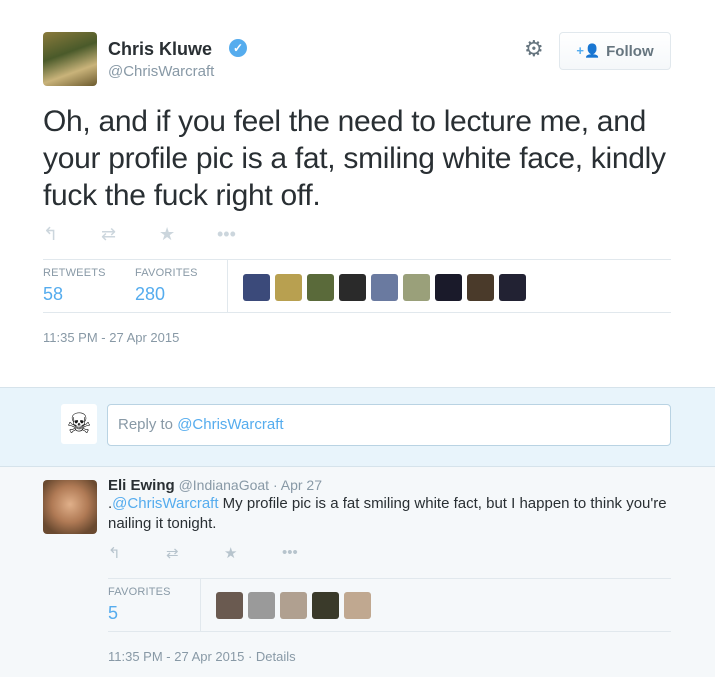 This screenshot has height=677, width=715. Describe the element at coordinates (224, 485) in the screenshot. I see `reply-author-handle: @IndianaGoat` at that location.